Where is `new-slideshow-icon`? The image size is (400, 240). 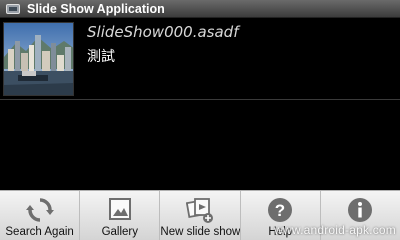
new-slideshow-icon is located at coordinates (199, 210).